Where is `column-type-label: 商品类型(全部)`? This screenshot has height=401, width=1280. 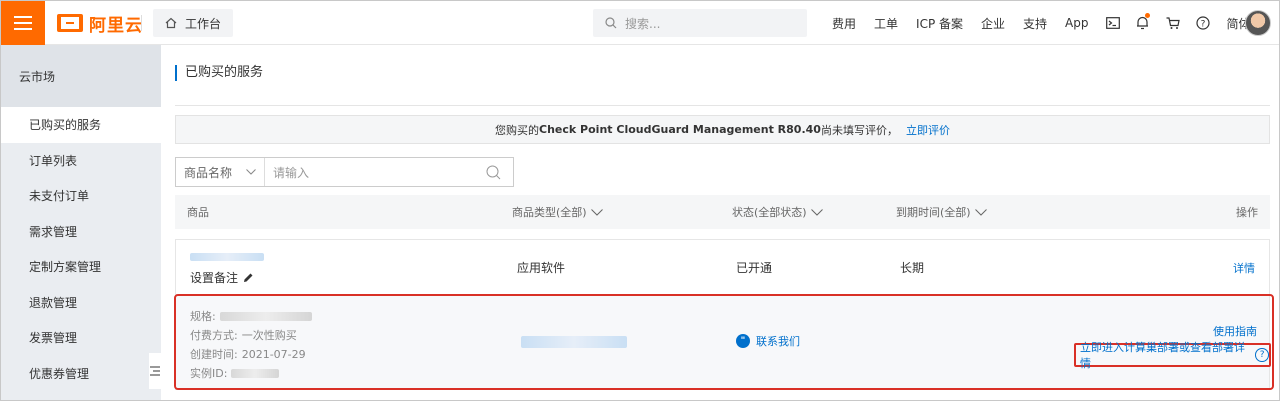
column-type-label: 商品类型(全部) is located at coordinates (549, 212).